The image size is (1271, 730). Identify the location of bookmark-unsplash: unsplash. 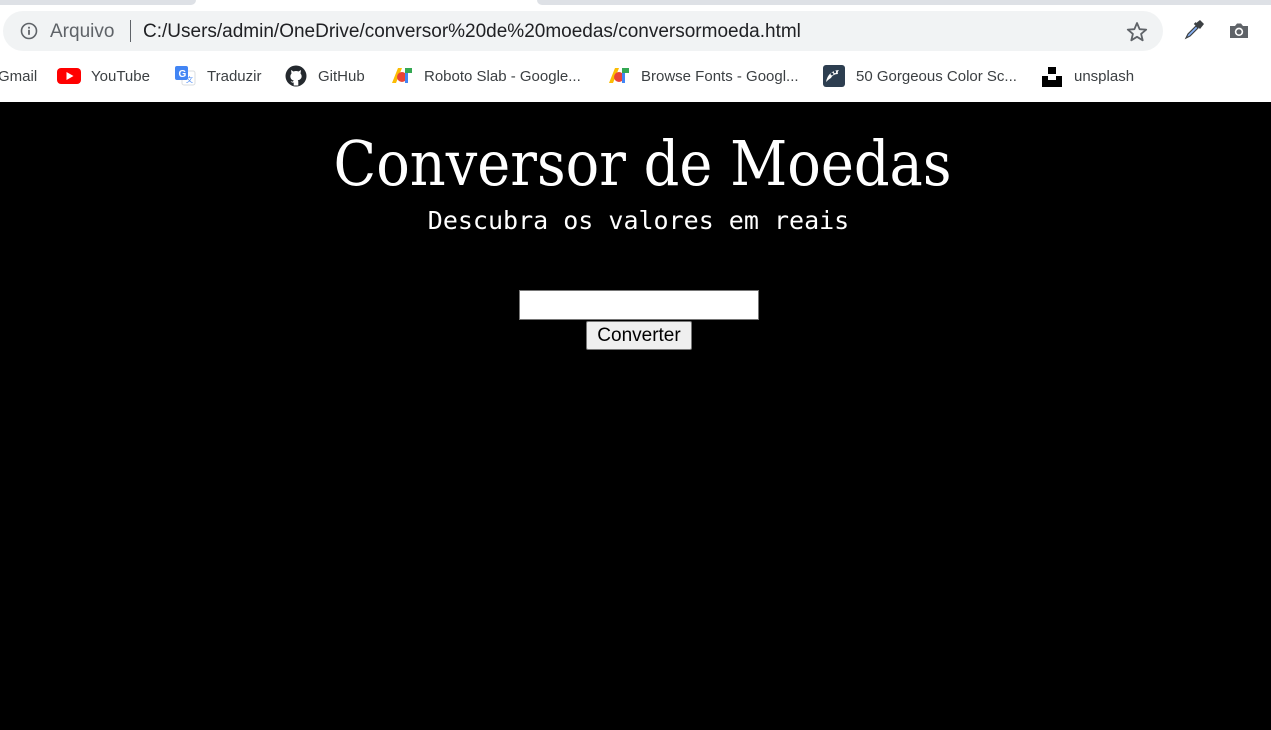
(1087, 76).